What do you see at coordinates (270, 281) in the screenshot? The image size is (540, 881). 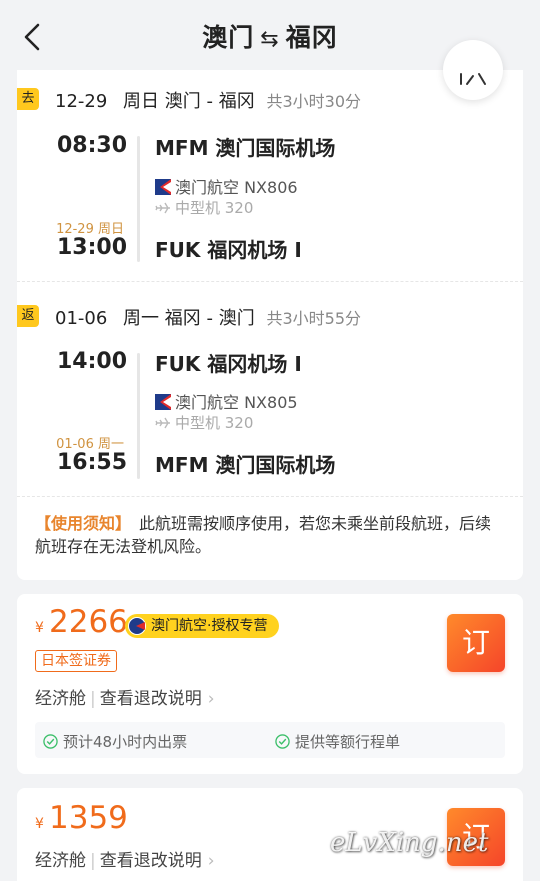 I see `segment-divider` at bounding box center [270, 281].